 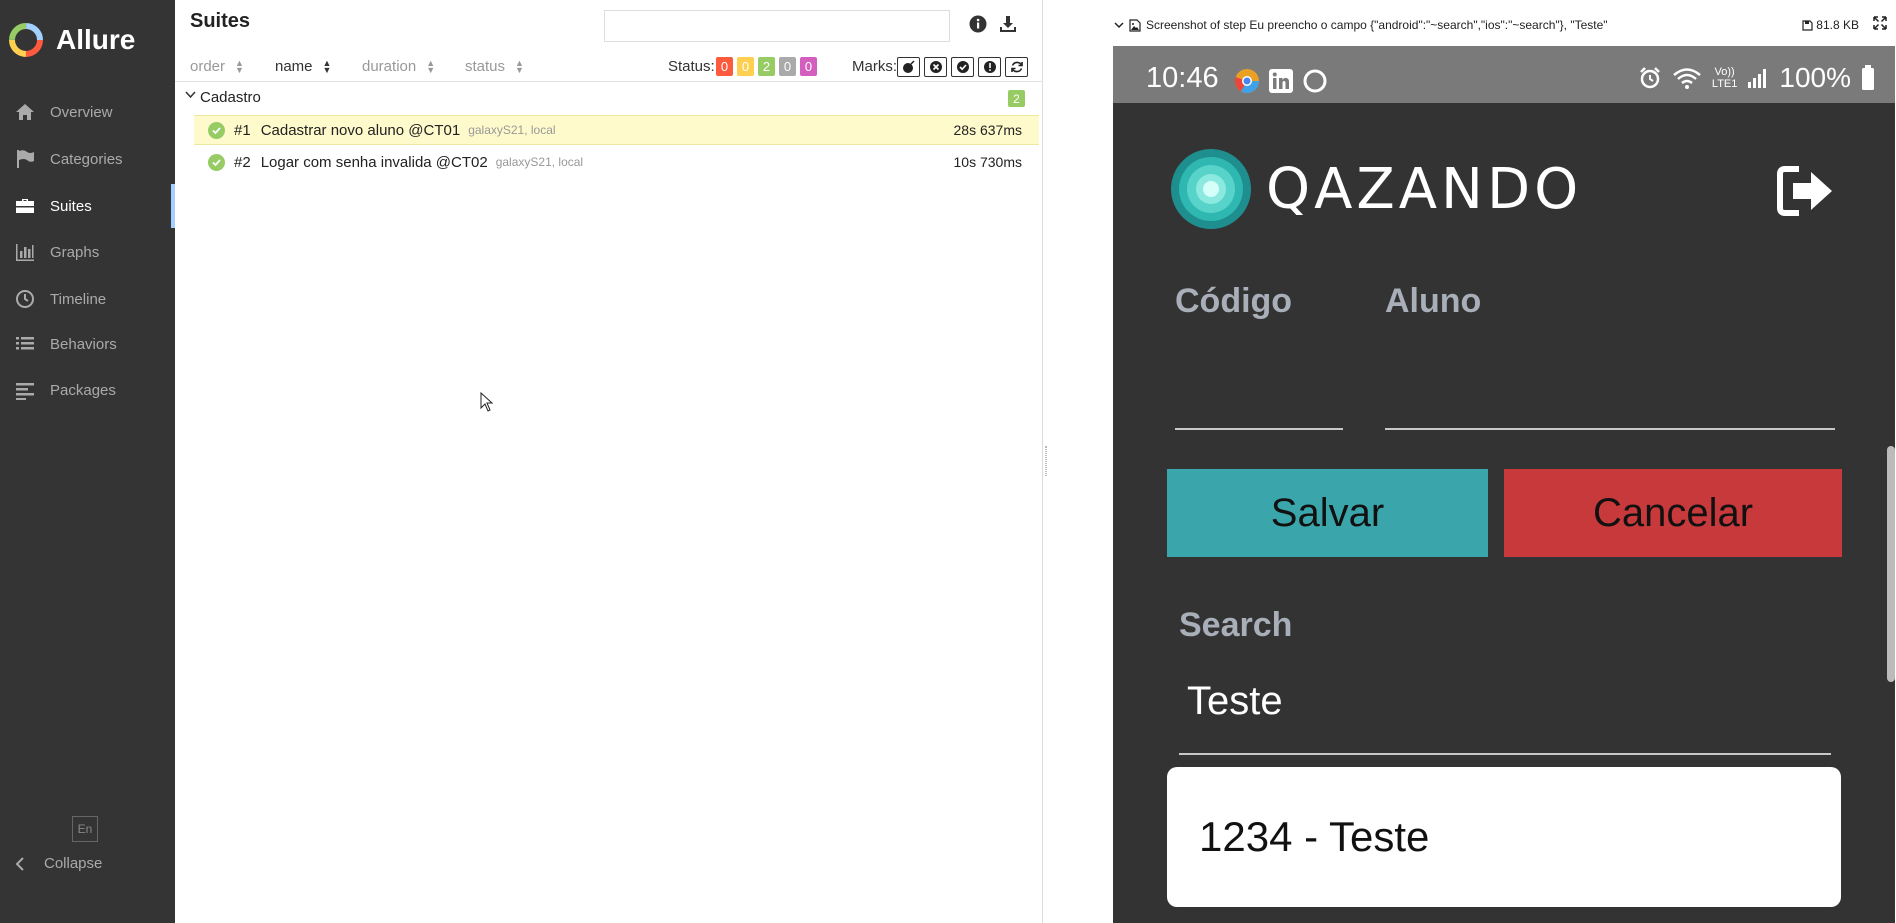 What do you see at coordinates (85, 829) in the screenshot?
I see `language-button: En` at bounding box center [85, 829].